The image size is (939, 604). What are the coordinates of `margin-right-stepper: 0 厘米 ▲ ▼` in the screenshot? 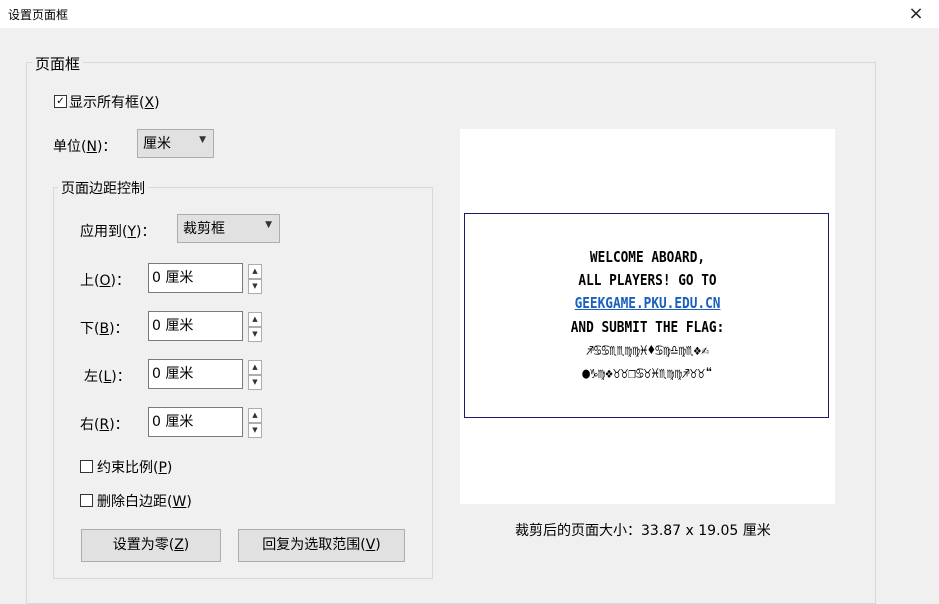 It's located at (205, 422).